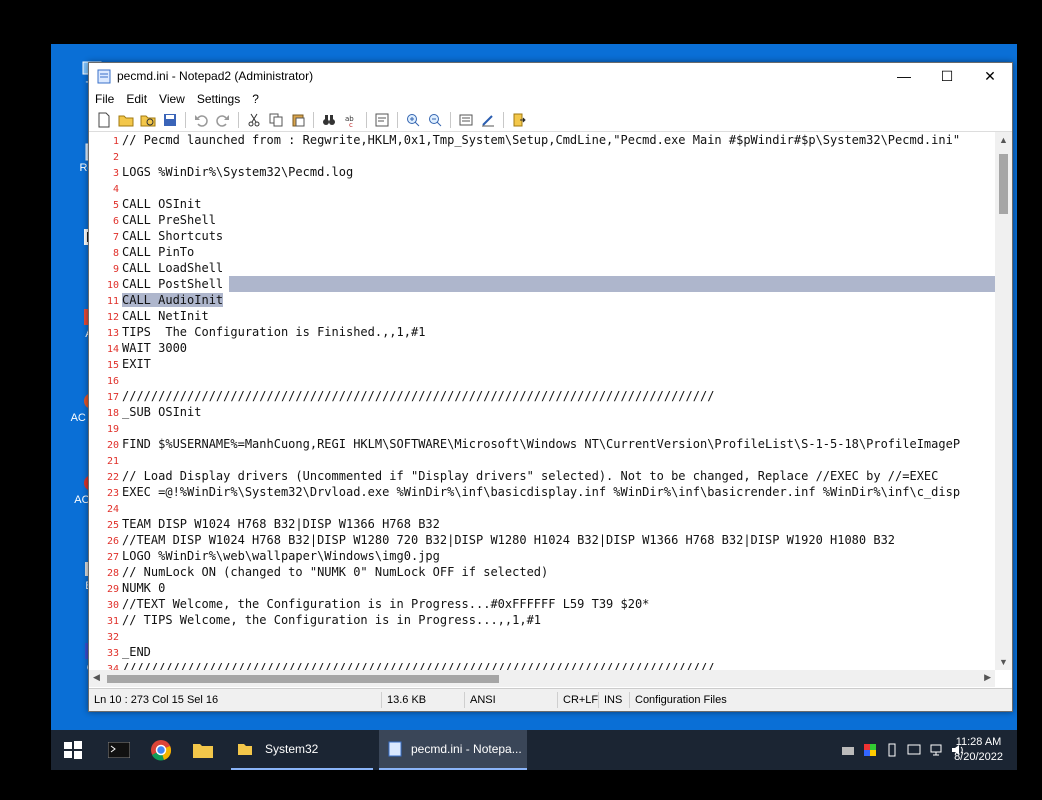 The height and width of the screenshot is (800, 1042). Describe the element at coordinates (542, 508) in the screenshot. I see `code-line: 24` at that location.